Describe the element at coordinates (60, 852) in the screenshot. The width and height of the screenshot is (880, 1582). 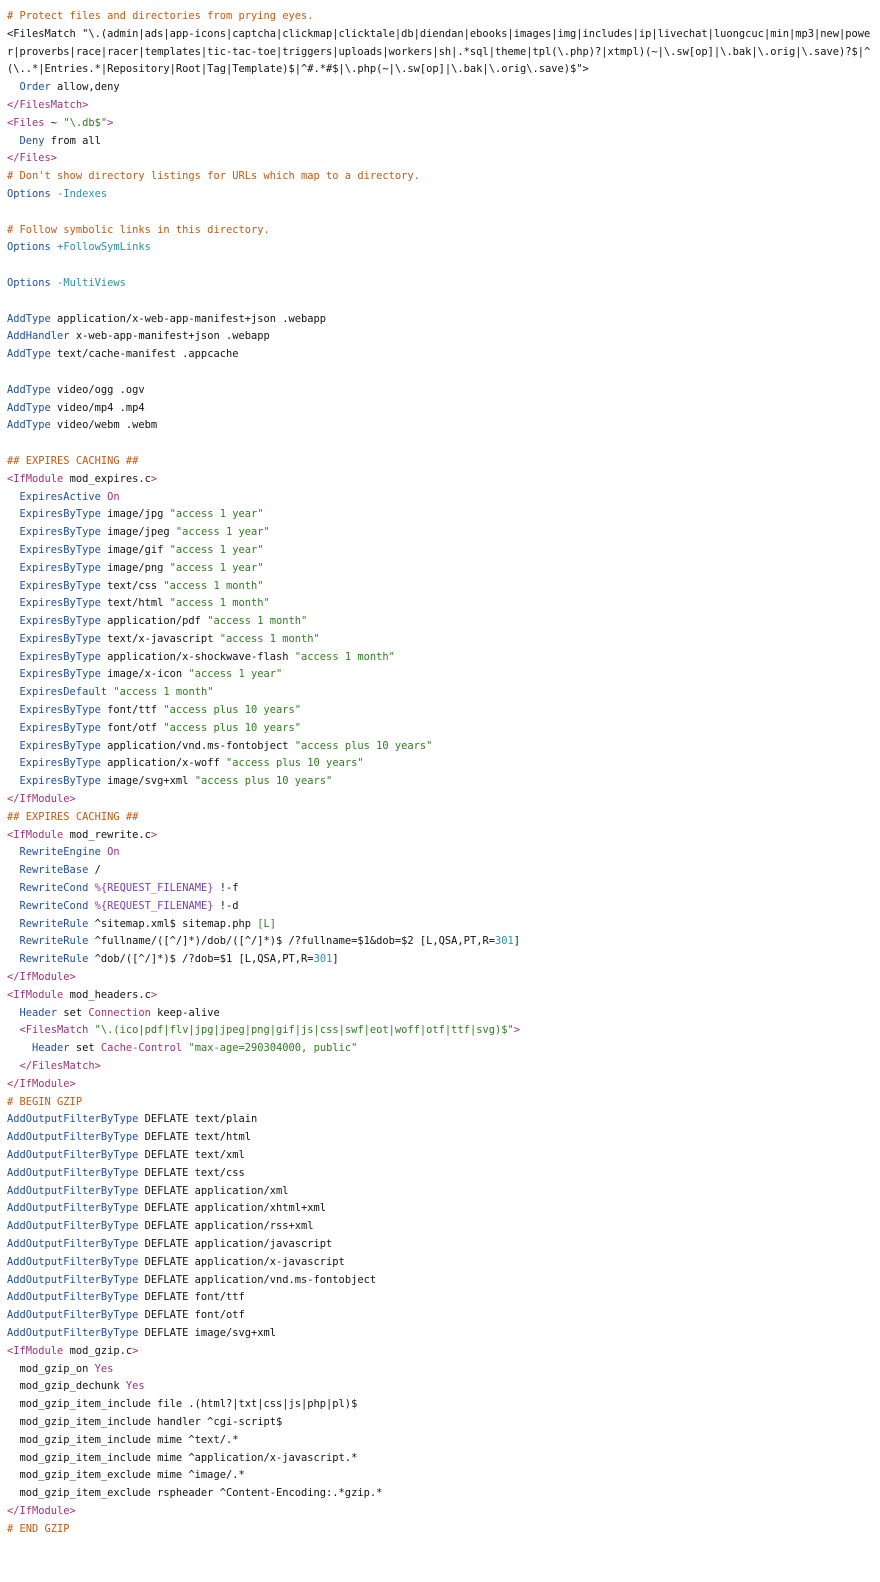
I see `code-token: RewriteEngine` at that location.